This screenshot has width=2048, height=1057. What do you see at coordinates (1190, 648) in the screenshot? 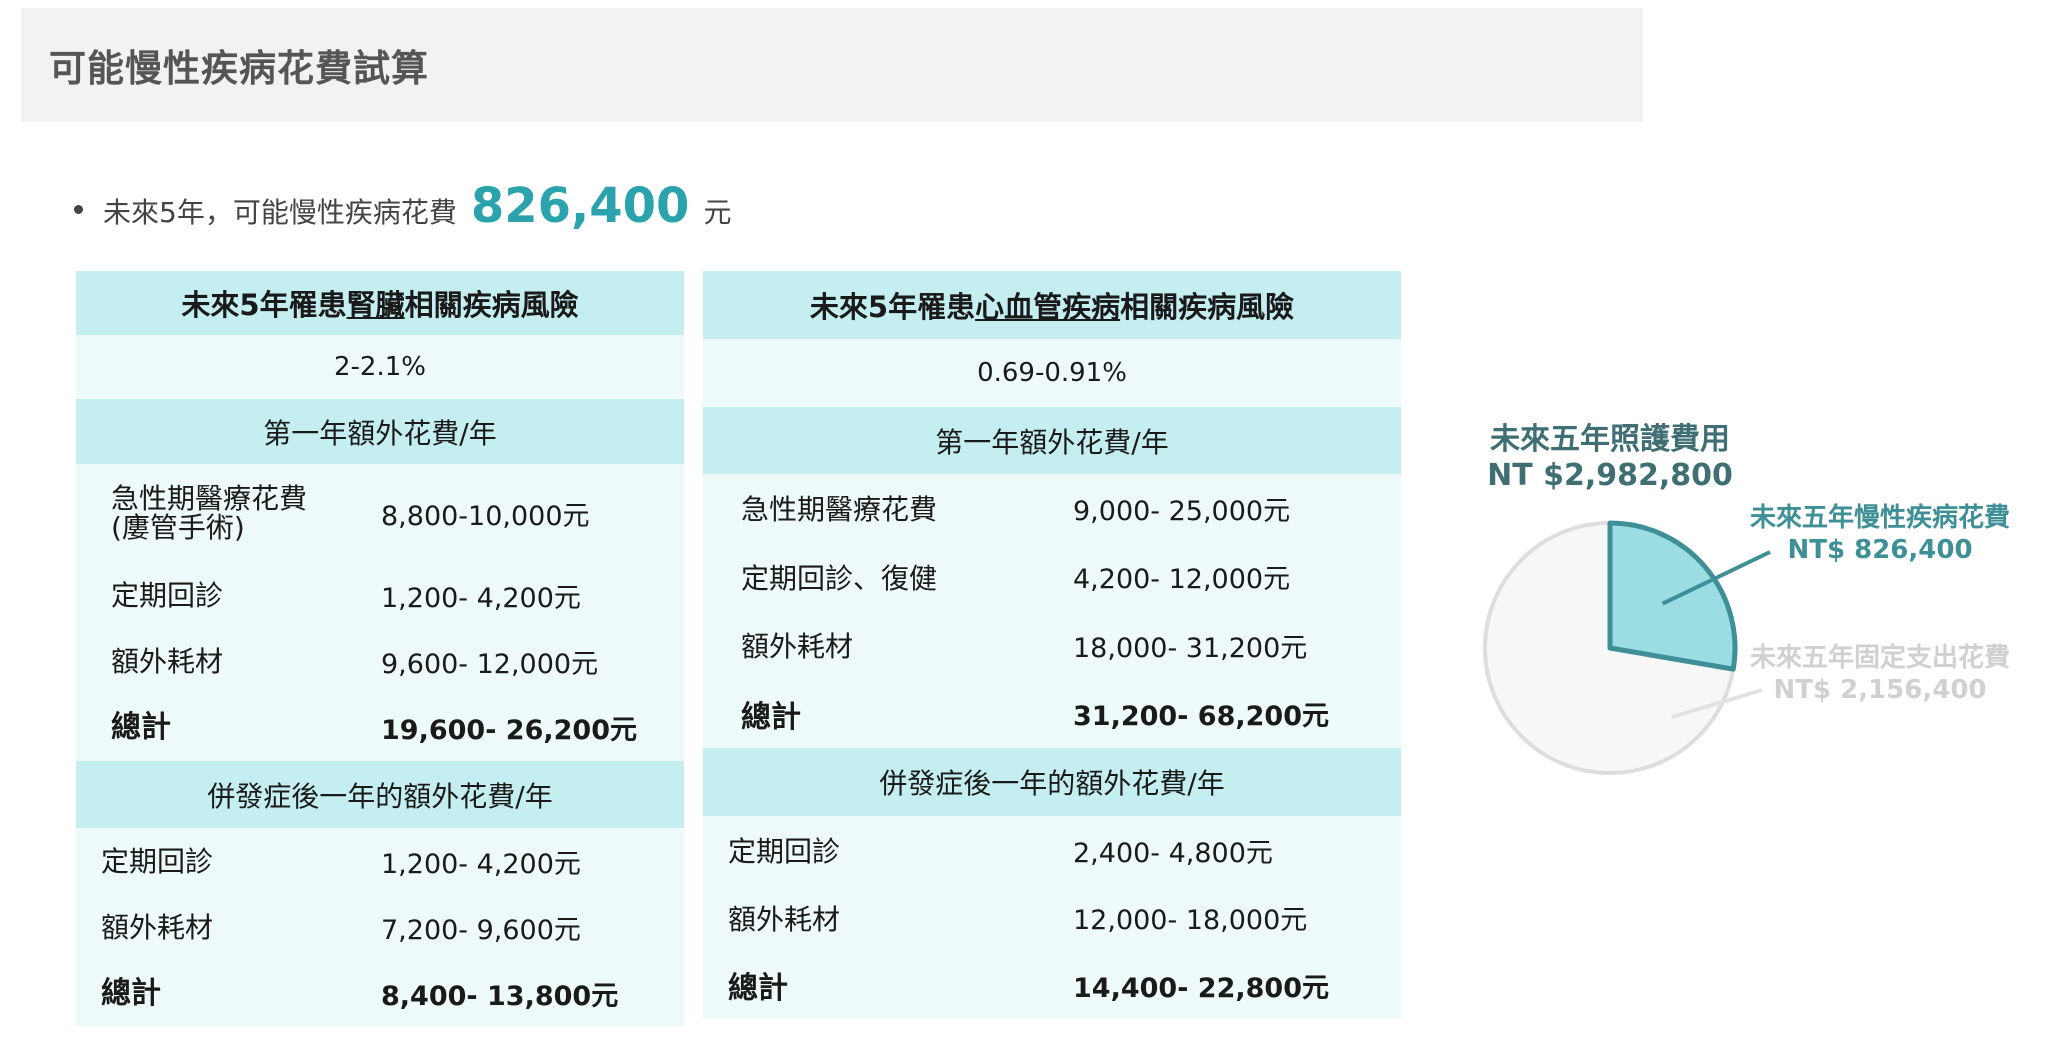
I see `row-value: 18,000- 31,200元` at bounding box center [1190, 648].